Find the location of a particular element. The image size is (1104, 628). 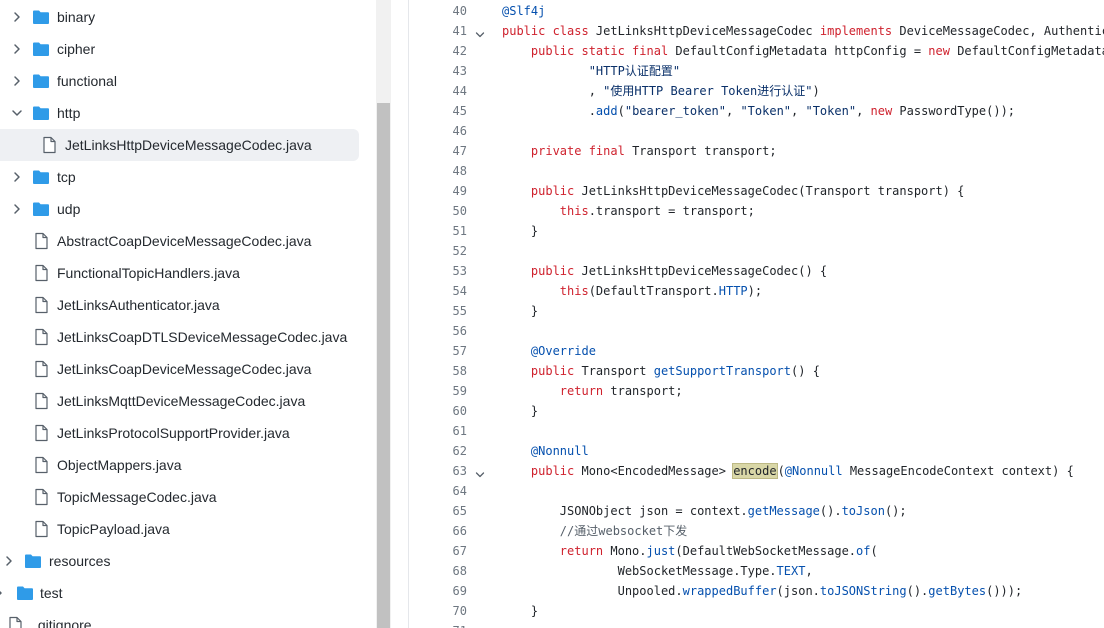

tree-folder-http: http is located at coordinates (188, 113).